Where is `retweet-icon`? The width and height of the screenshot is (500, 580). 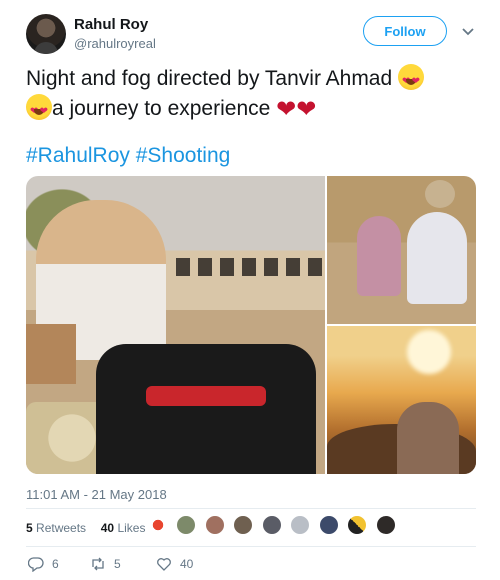 retweet-icon is located at coordinates (98, 564).